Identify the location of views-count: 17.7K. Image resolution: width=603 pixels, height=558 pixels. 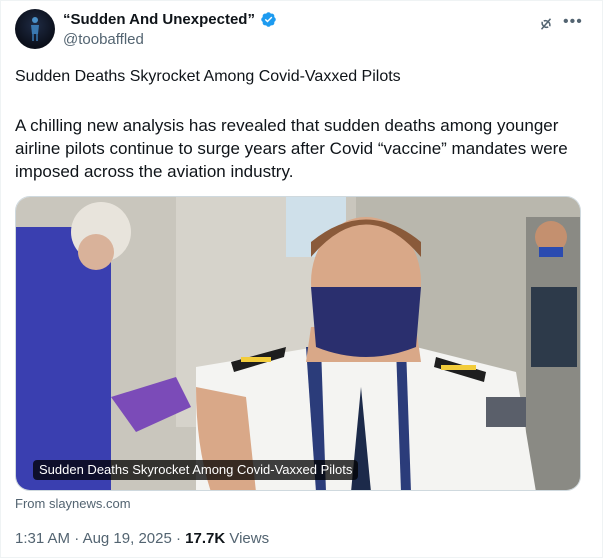
(205, 538).